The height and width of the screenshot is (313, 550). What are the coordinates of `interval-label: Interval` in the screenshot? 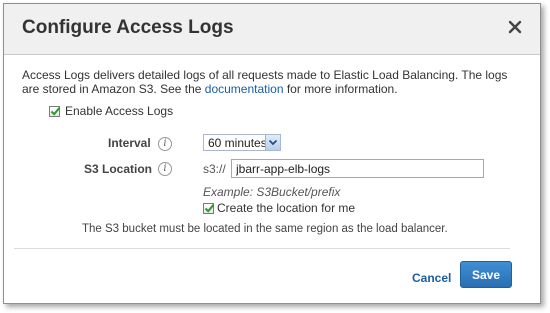 It's located at (129, 143).